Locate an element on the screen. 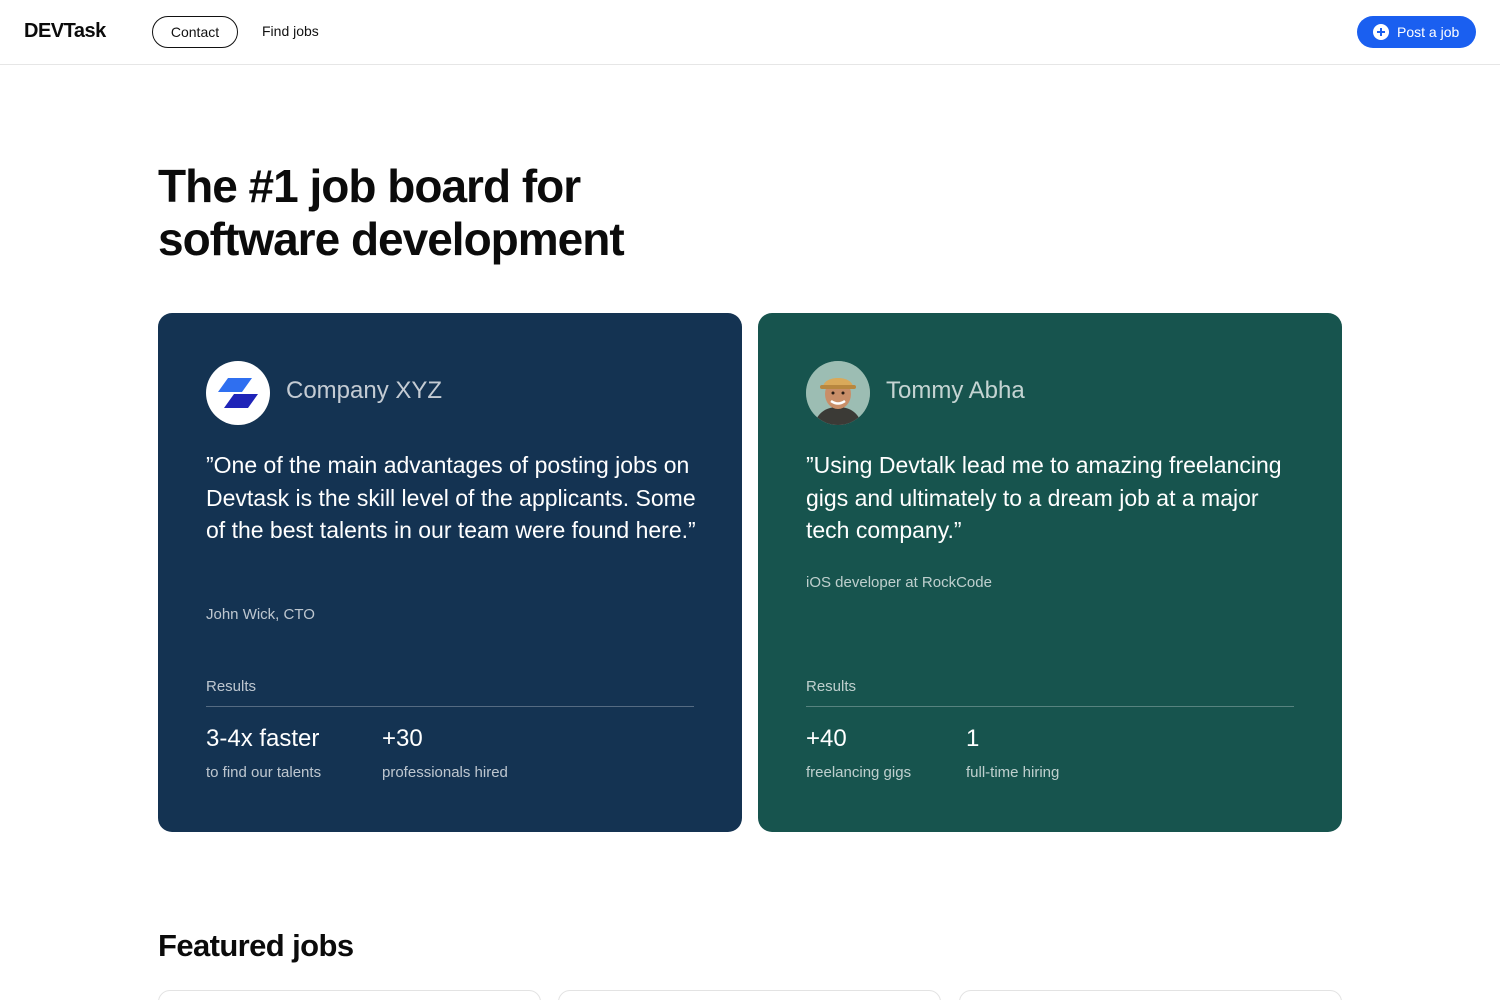 The height and width of the screenshot is (1000, 1500). featured-jobs-heading: Featured jobs is located at coordinates (256, 945).